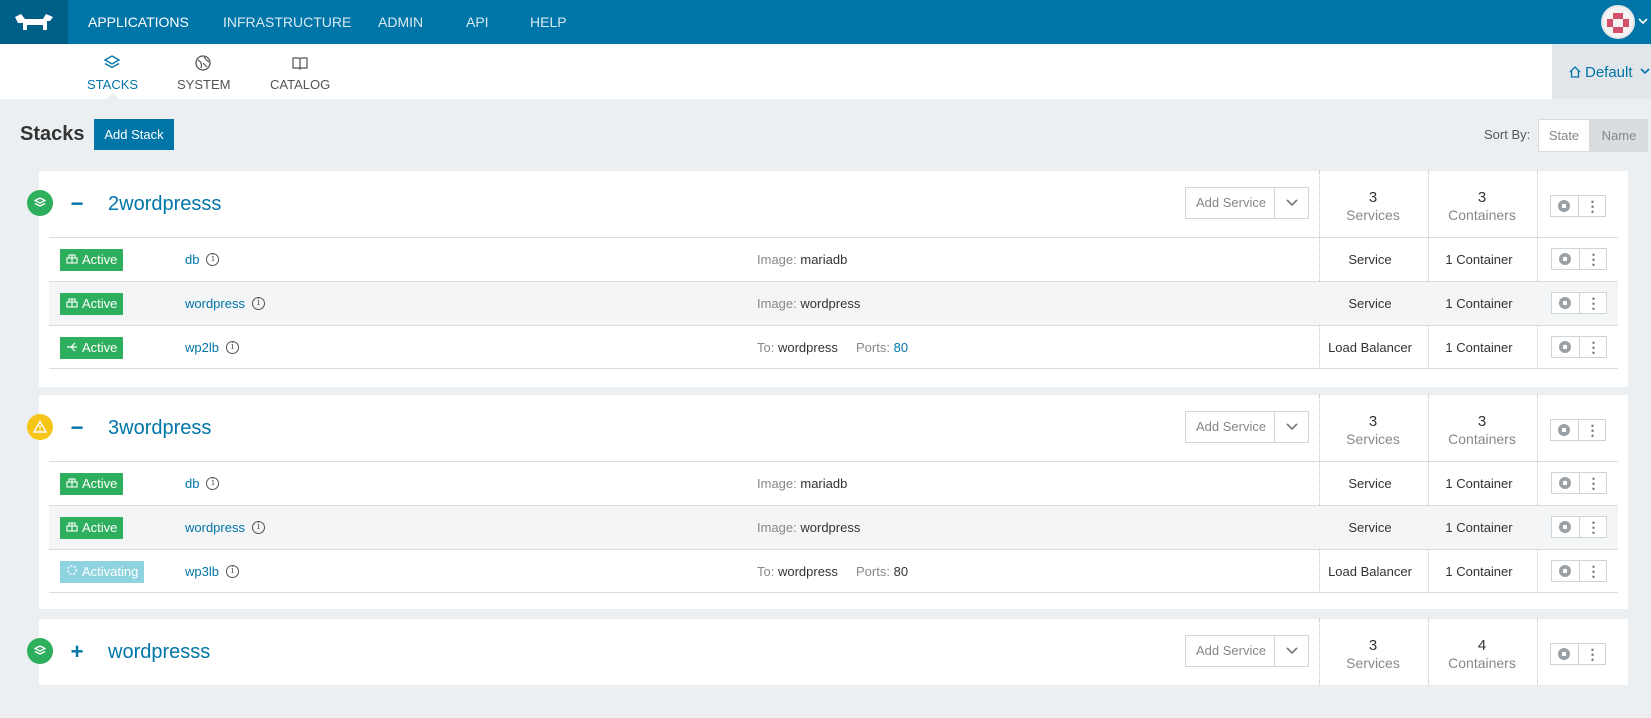  I want to click on service-kind: Load Balancer, so click(1370, 571).